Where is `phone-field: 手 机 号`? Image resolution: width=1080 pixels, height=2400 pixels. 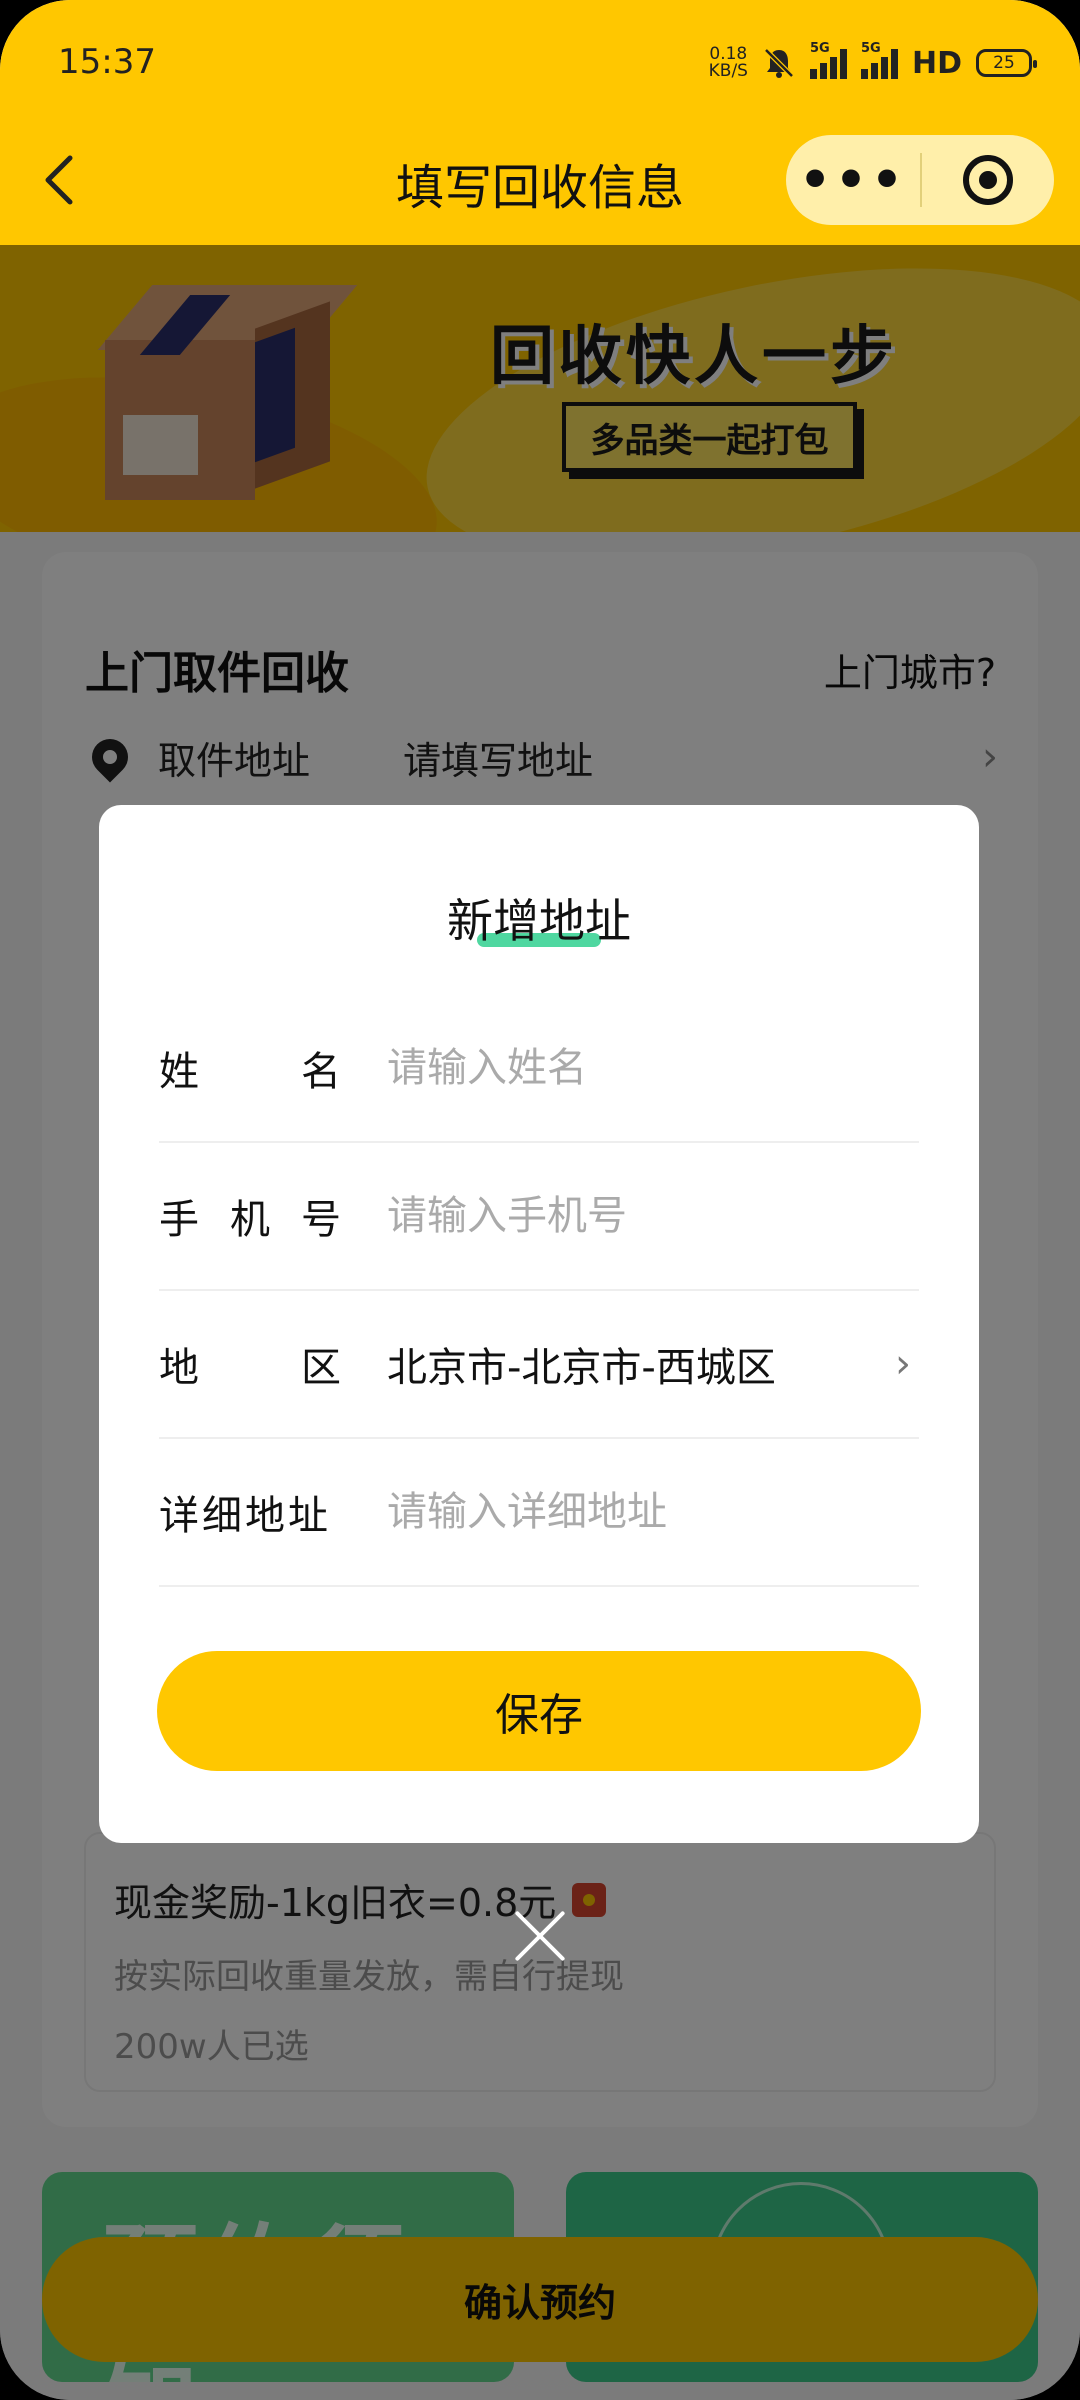 phone-field: 手 机 号 is located at coordinates (539, 1217).